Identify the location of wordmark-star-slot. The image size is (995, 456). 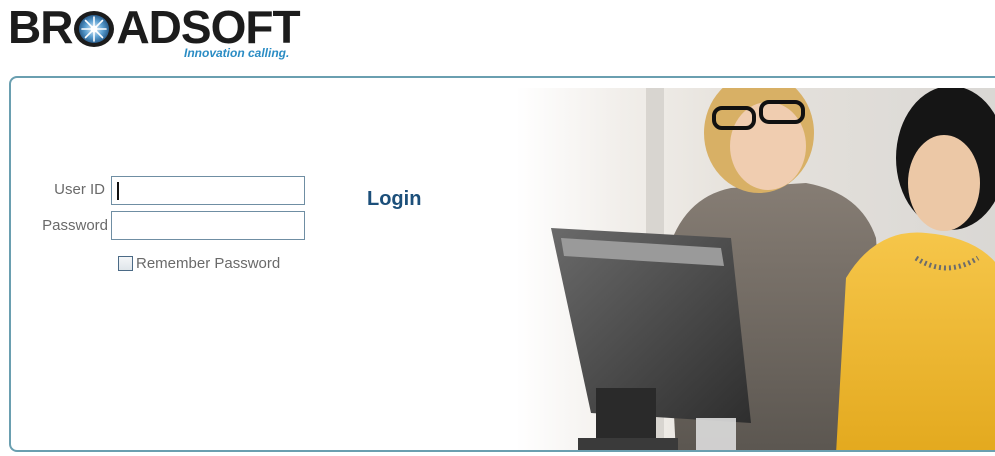
(94, 28).